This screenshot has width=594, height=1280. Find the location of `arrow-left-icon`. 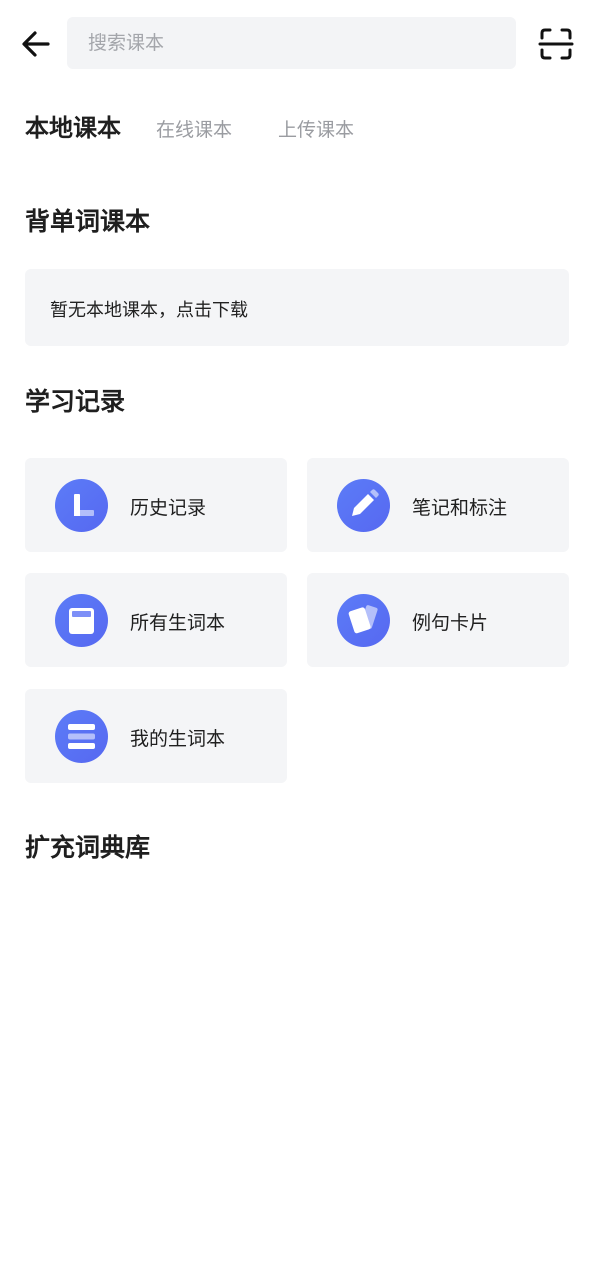

arrow-left-icon is located at coordinates (36, 44).